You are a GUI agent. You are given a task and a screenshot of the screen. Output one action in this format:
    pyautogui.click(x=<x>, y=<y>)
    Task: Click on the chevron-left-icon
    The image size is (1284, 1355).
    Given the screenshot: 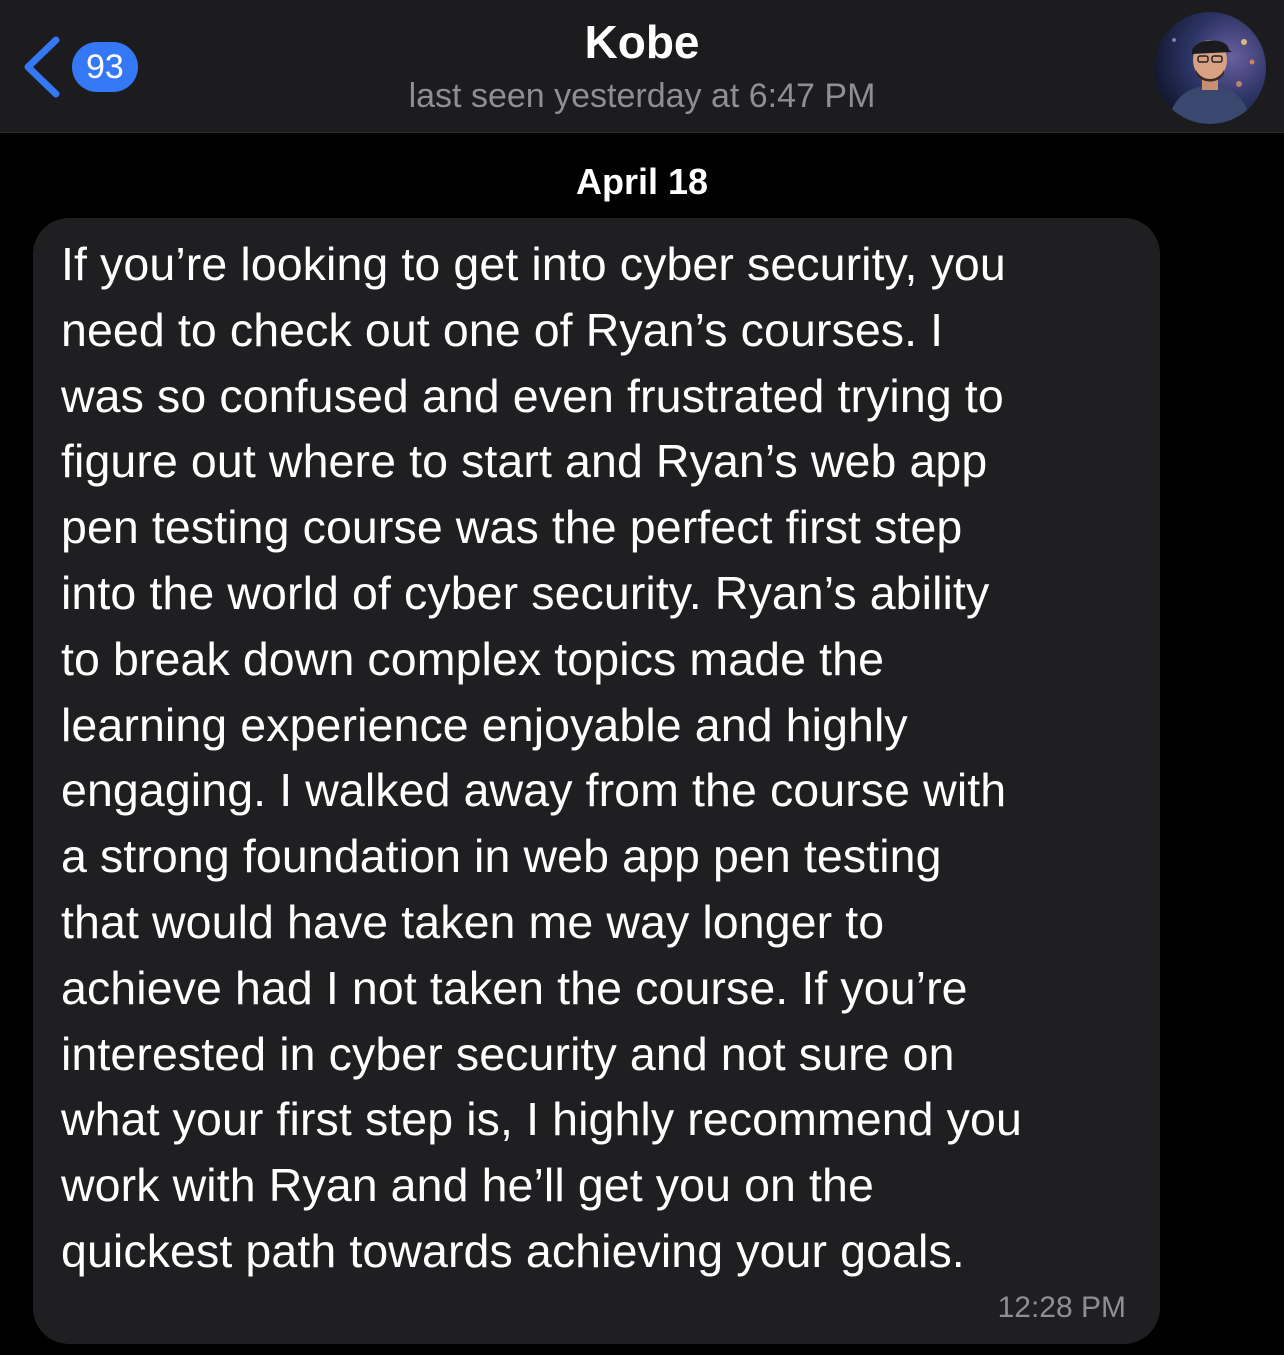 What is the action you would take?
    pyautogui.click(x=42, y=67)
    